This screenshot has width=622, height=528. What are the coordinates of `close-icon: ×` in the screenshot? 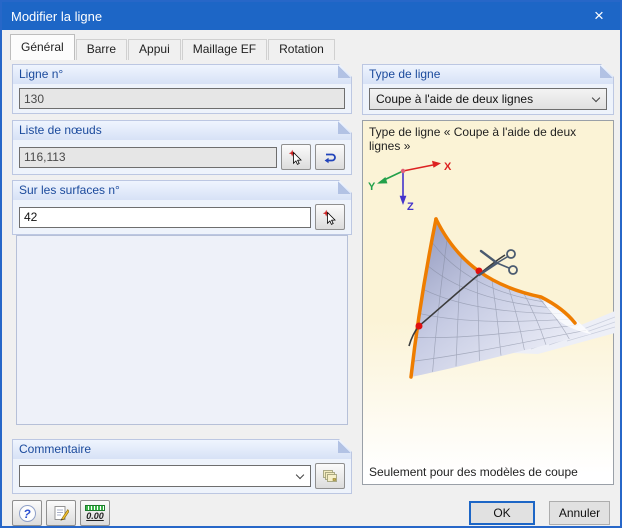 It's located at (599, 16).